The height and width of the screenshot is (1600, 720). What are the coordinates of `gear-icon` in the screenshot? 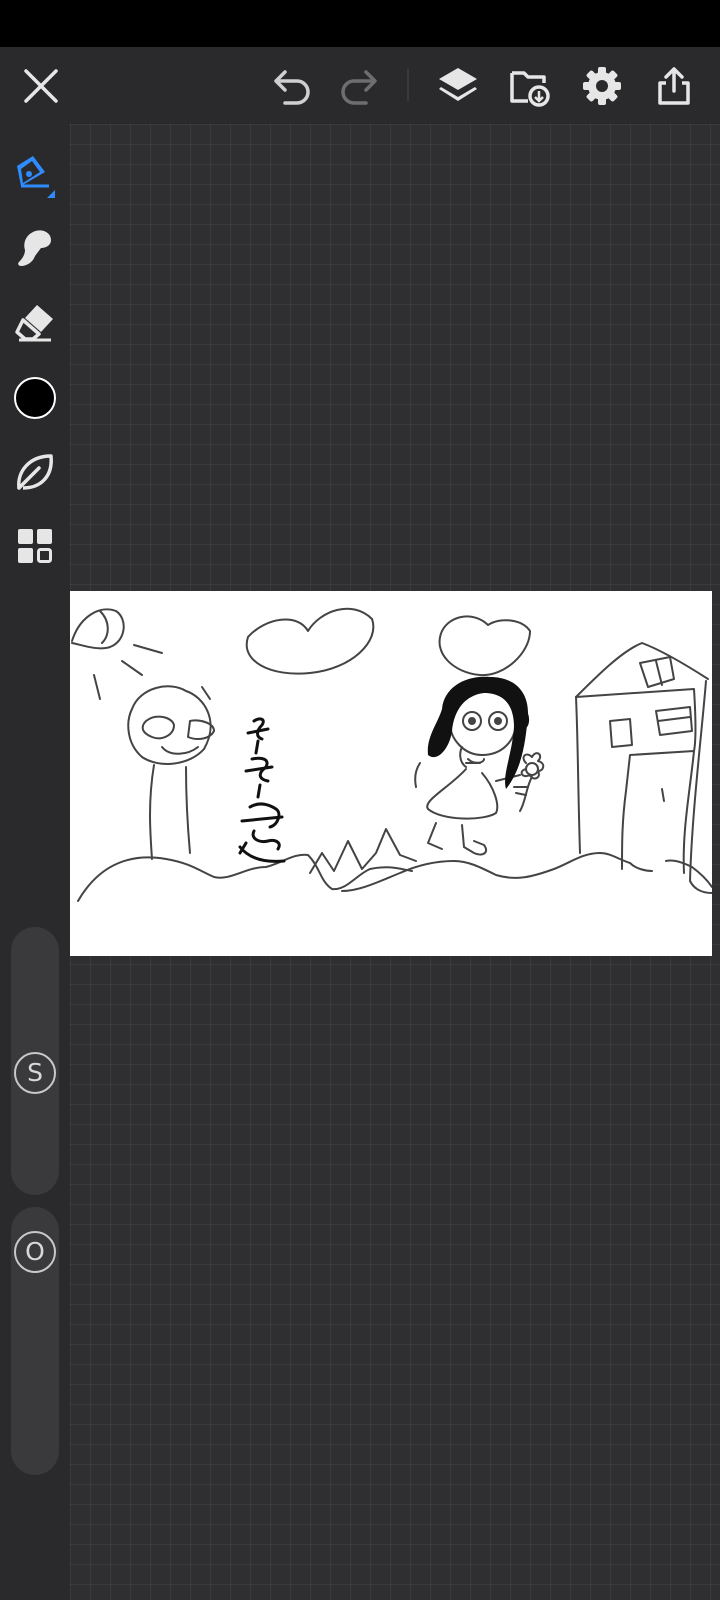 It's located at (602, 85).